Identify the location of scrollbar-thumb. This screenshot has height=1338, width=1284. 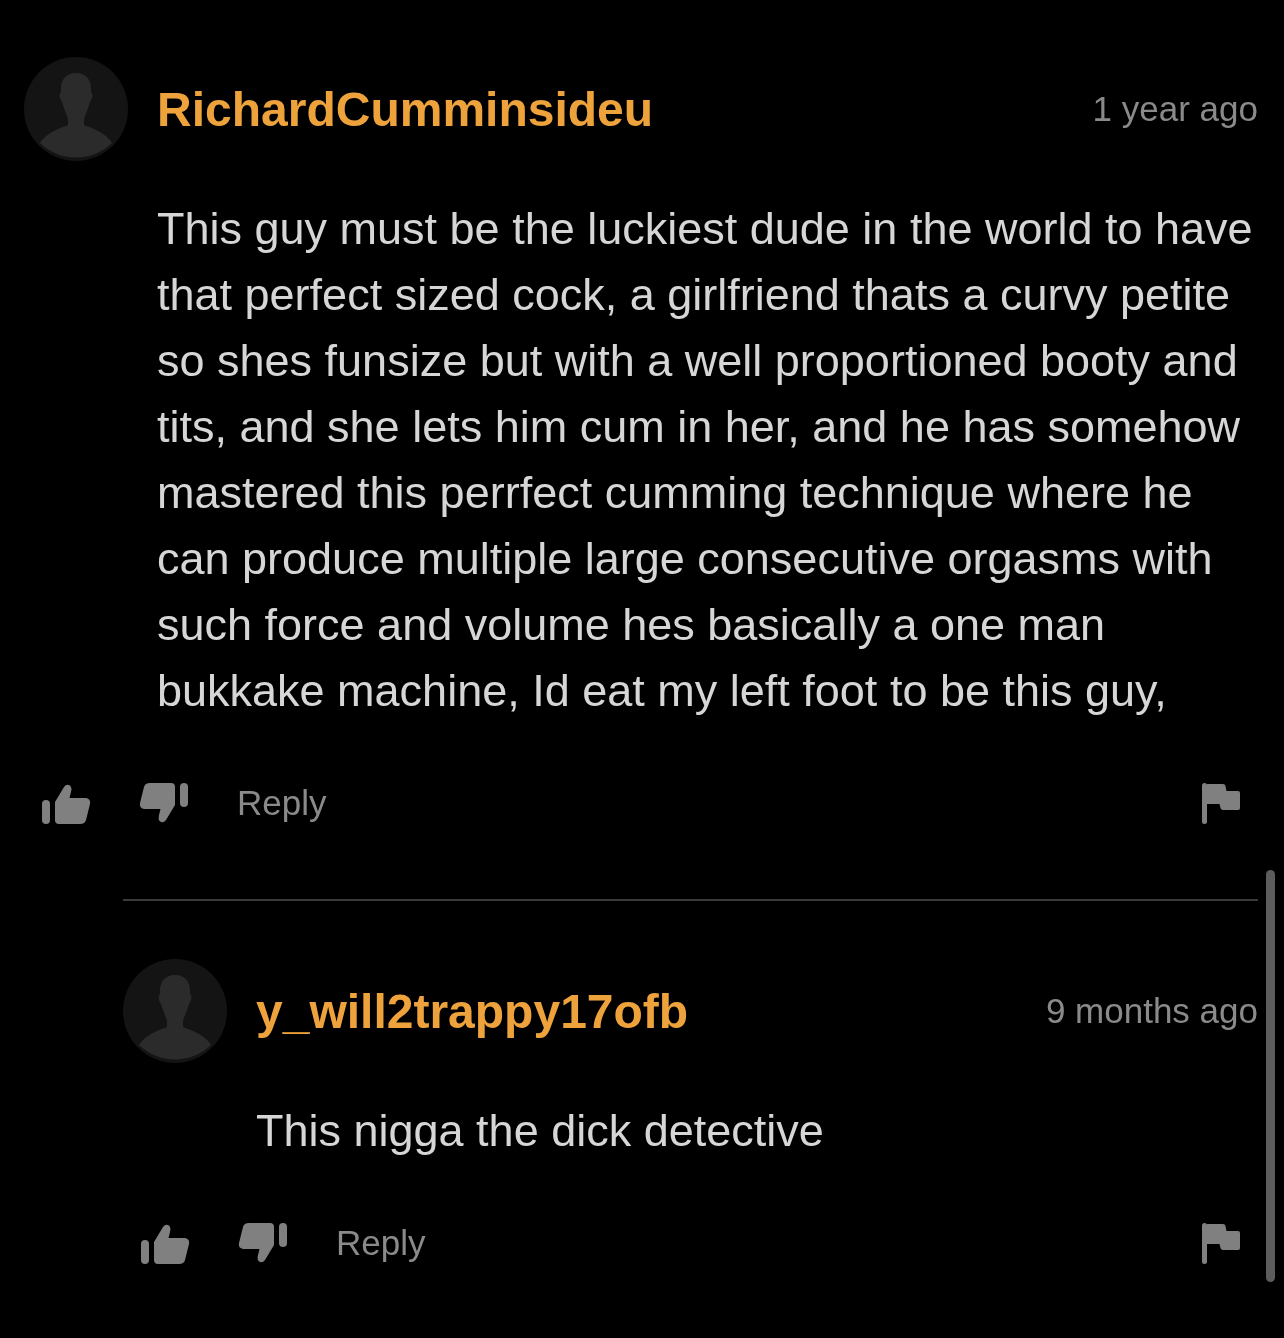
(1270, 1076).